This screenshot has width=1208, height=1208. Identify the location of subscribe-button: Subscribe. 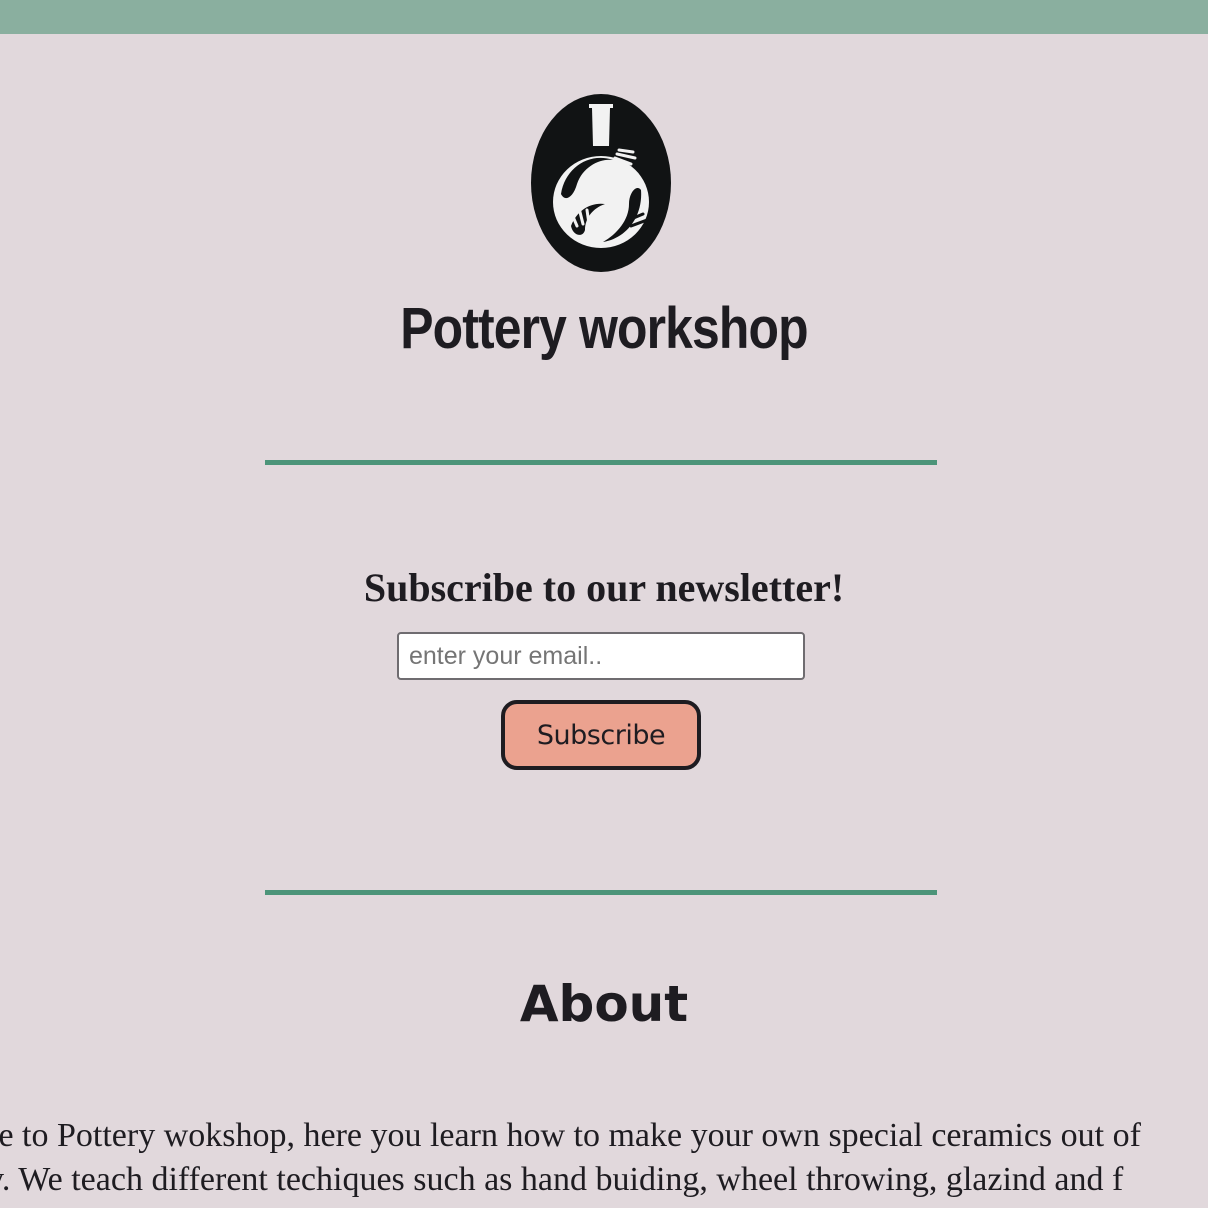
(601, 735).